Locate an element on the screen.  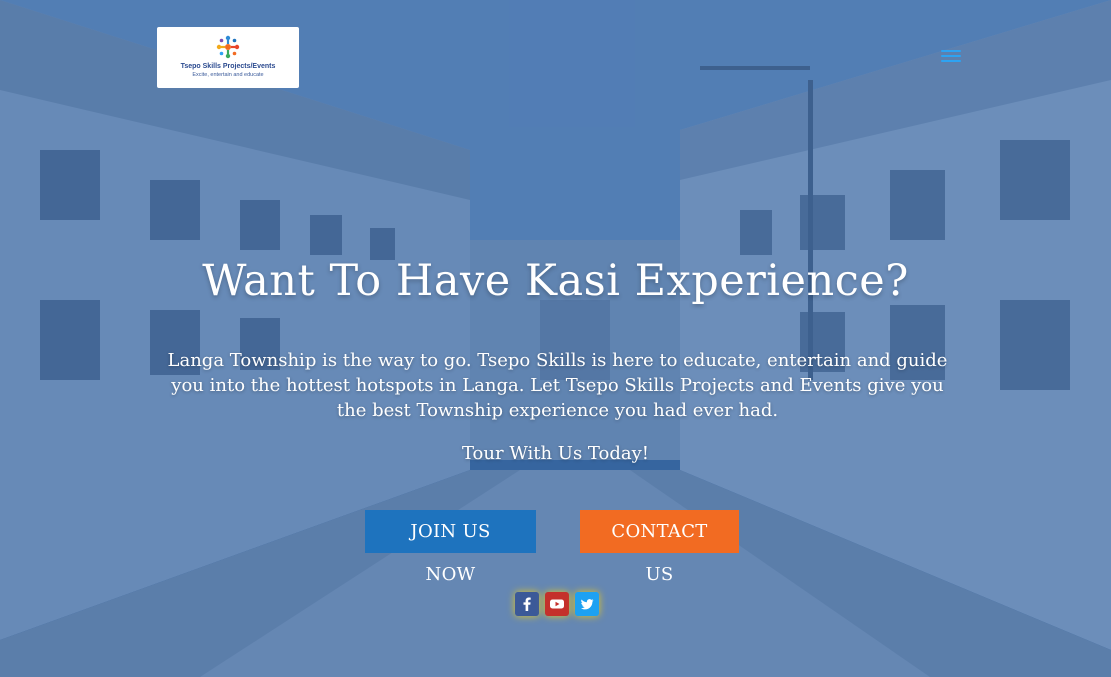
youtube-icon is located at coordinates (557, 604).